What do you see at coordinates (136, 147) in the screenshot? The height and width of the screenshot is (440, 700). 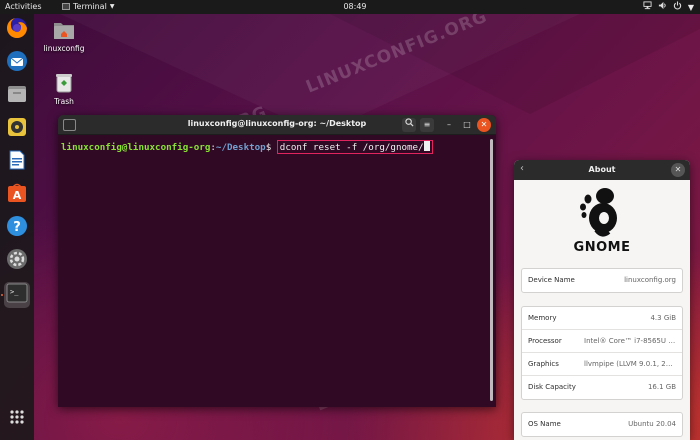 I see `prompt-user: linuxconfig@linuxconfig-org` at bounding box center [136, 147].